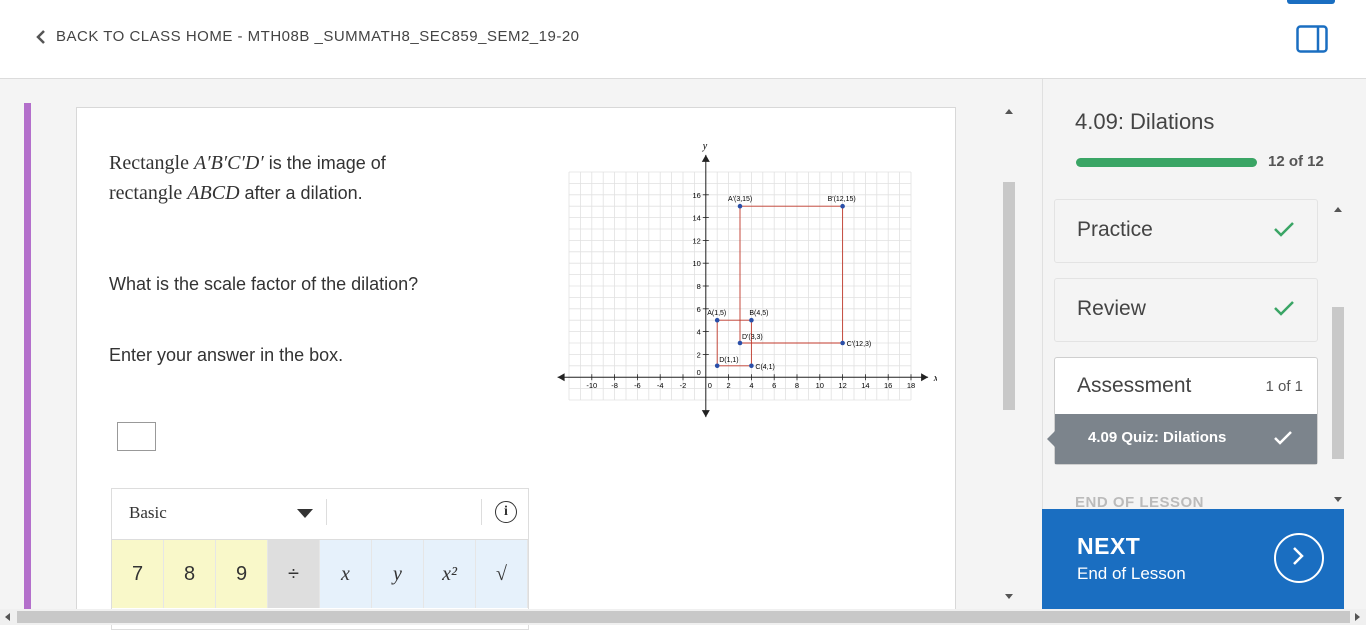 Image resolution: width=1366 pixels, height=630 pixels. I want to click on horizontal-scrollbar, so click(683, 617).